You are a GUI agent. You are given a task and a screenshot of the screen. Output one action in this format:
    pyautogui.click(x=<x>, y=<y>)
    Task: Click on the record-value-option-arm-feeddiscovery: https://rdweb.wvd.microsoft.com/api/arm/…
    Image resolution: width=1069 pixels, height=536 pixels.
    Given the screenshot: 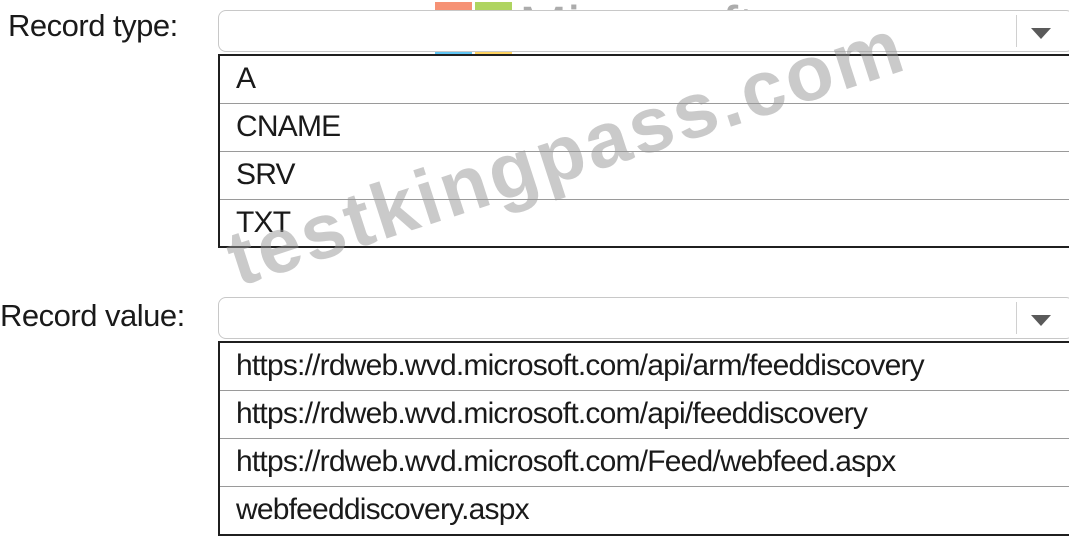 What is the action you would take?
    pyautogui.click(x=644, y=367)
    